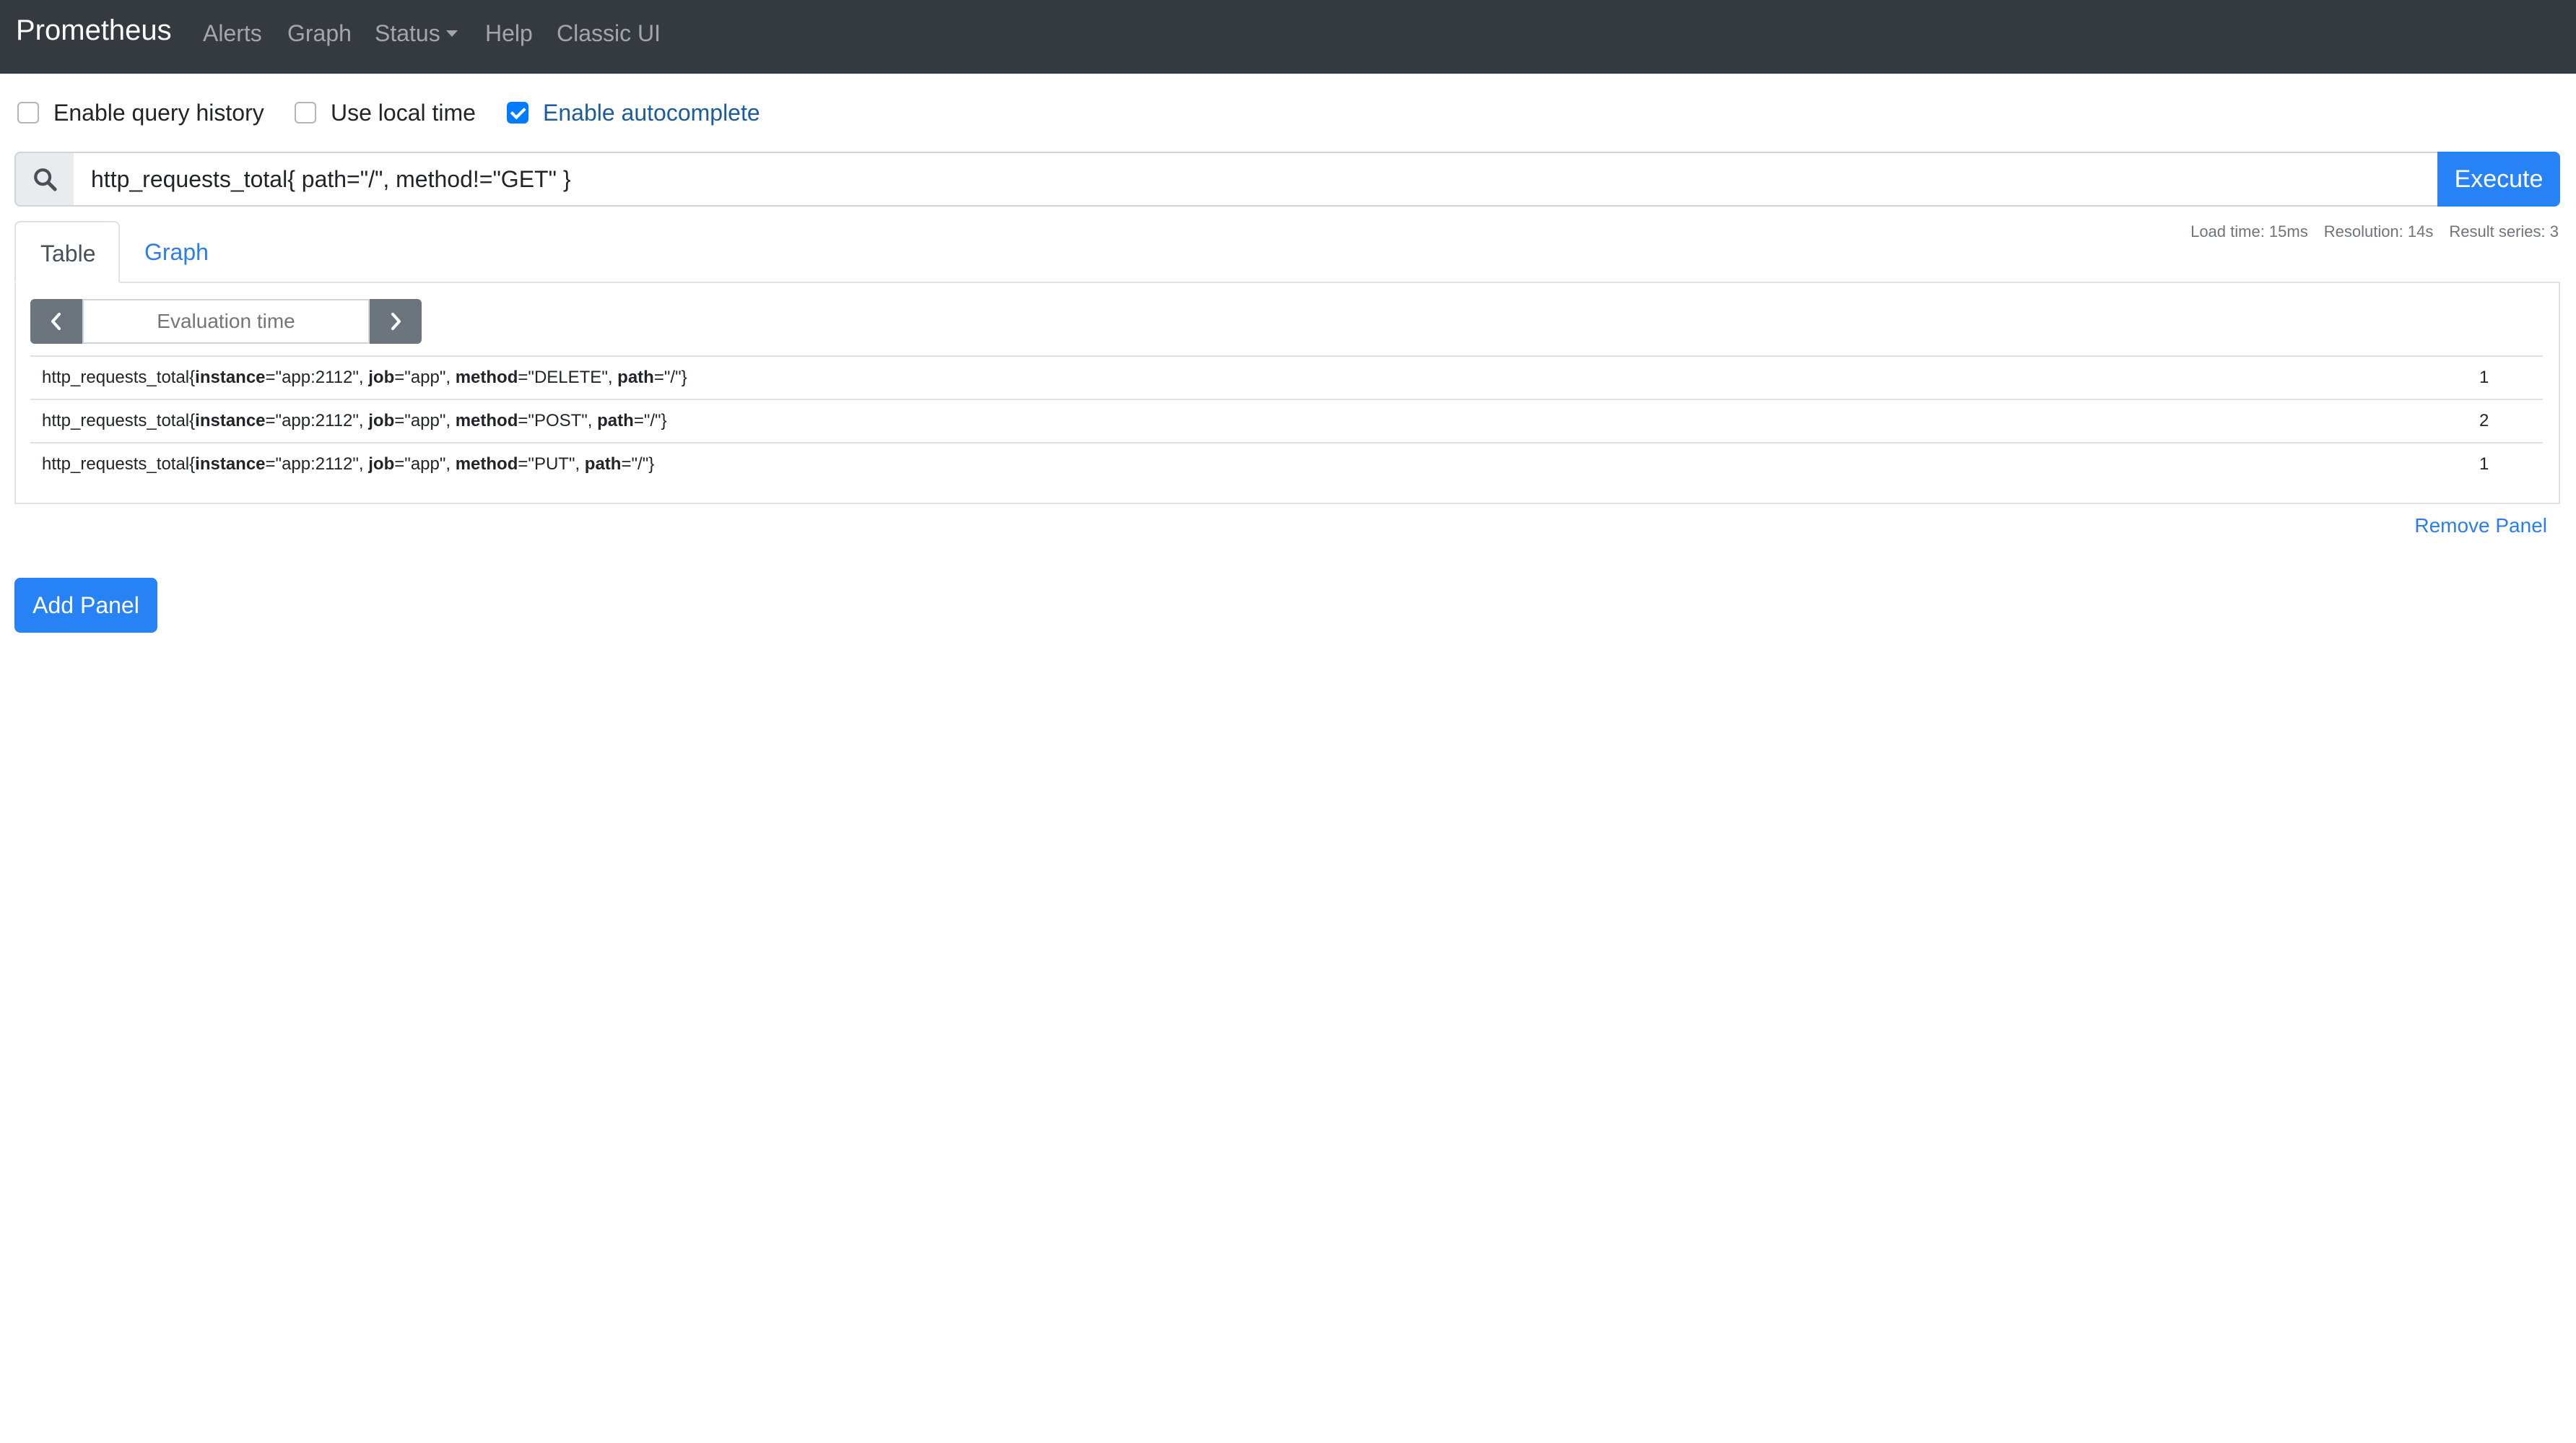 Image resolution: width=2576 pixels, height=1443 pixels. Describe the element at coordinates (85, 605) in the screenshot. I see `add-panel-button: Add Panel` at that location.